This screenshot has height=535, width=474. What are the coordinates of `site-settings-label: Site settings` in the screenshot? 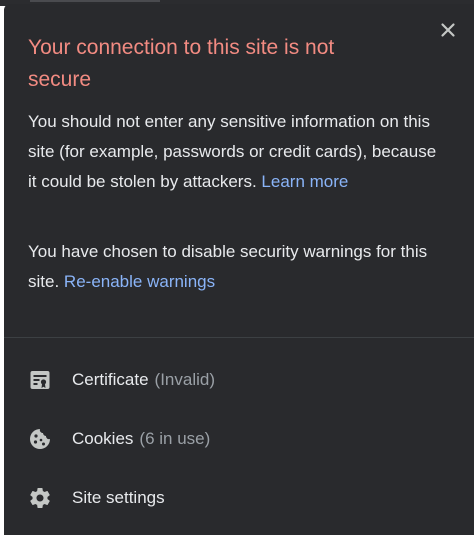 It's located at (118, 497).